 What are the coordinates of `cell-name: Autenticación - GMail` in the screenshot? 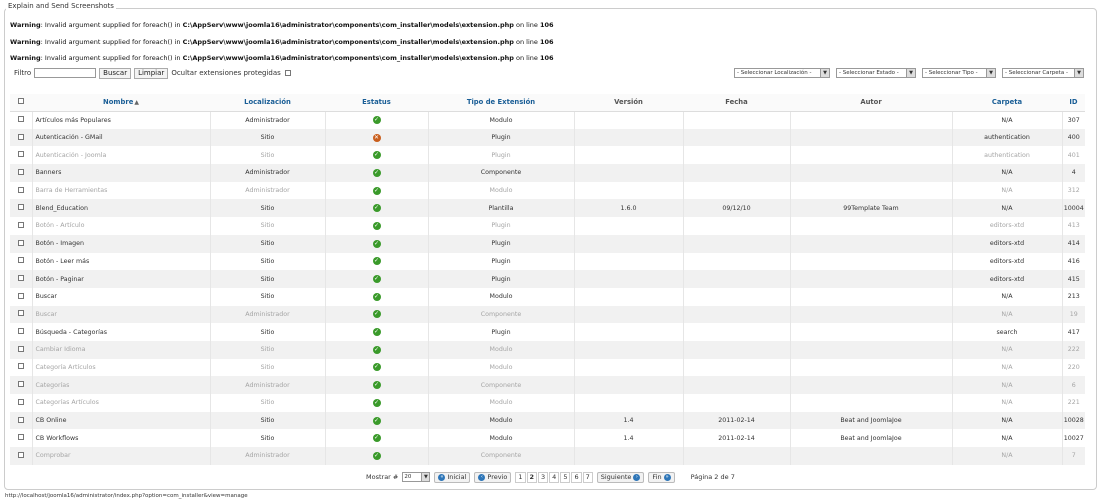 It's located at (121, 137).